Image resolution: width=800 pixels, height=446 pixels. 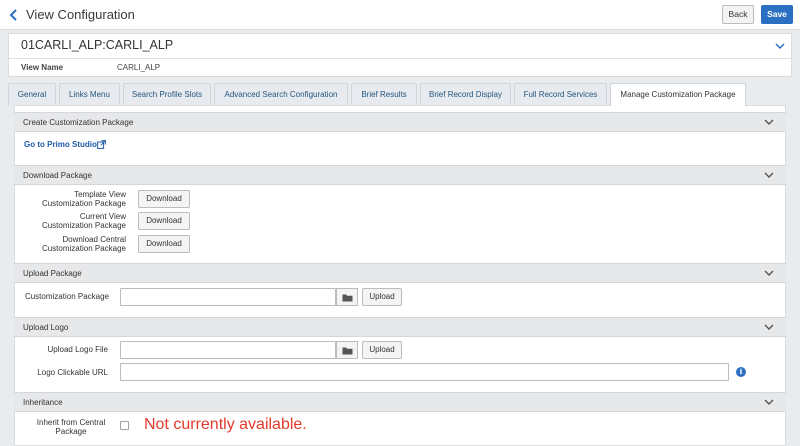 What do you see at coordinates (77, 349) in the screenshot?
I see `upload-logo-file-label: Upload Logo File` at bounding box center [77, 349].